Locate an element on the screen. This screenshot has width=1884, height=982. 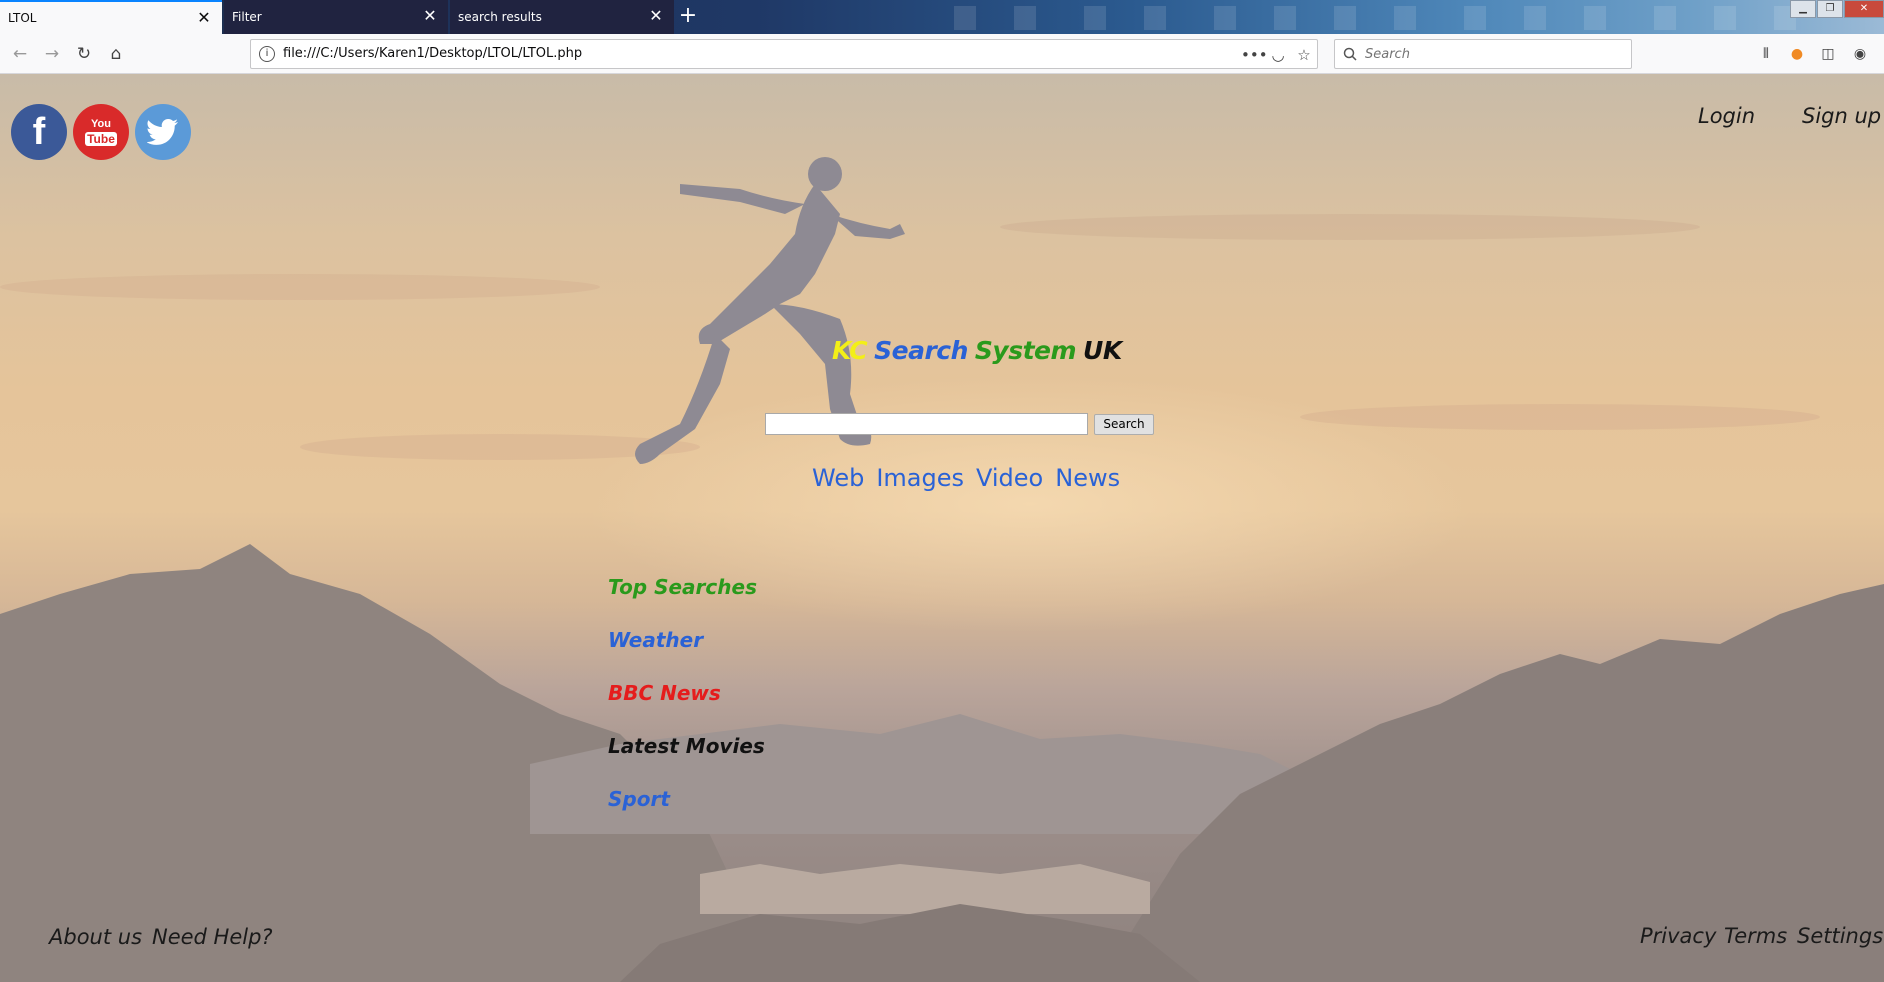
twitter-icon is located at coordinates (163, 132).